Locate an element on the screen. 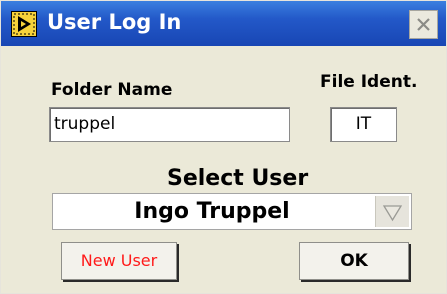 Image resolution: width=447 pixels, height=294 pixels. window-title: User Log In is located at coordinates (114, 22).